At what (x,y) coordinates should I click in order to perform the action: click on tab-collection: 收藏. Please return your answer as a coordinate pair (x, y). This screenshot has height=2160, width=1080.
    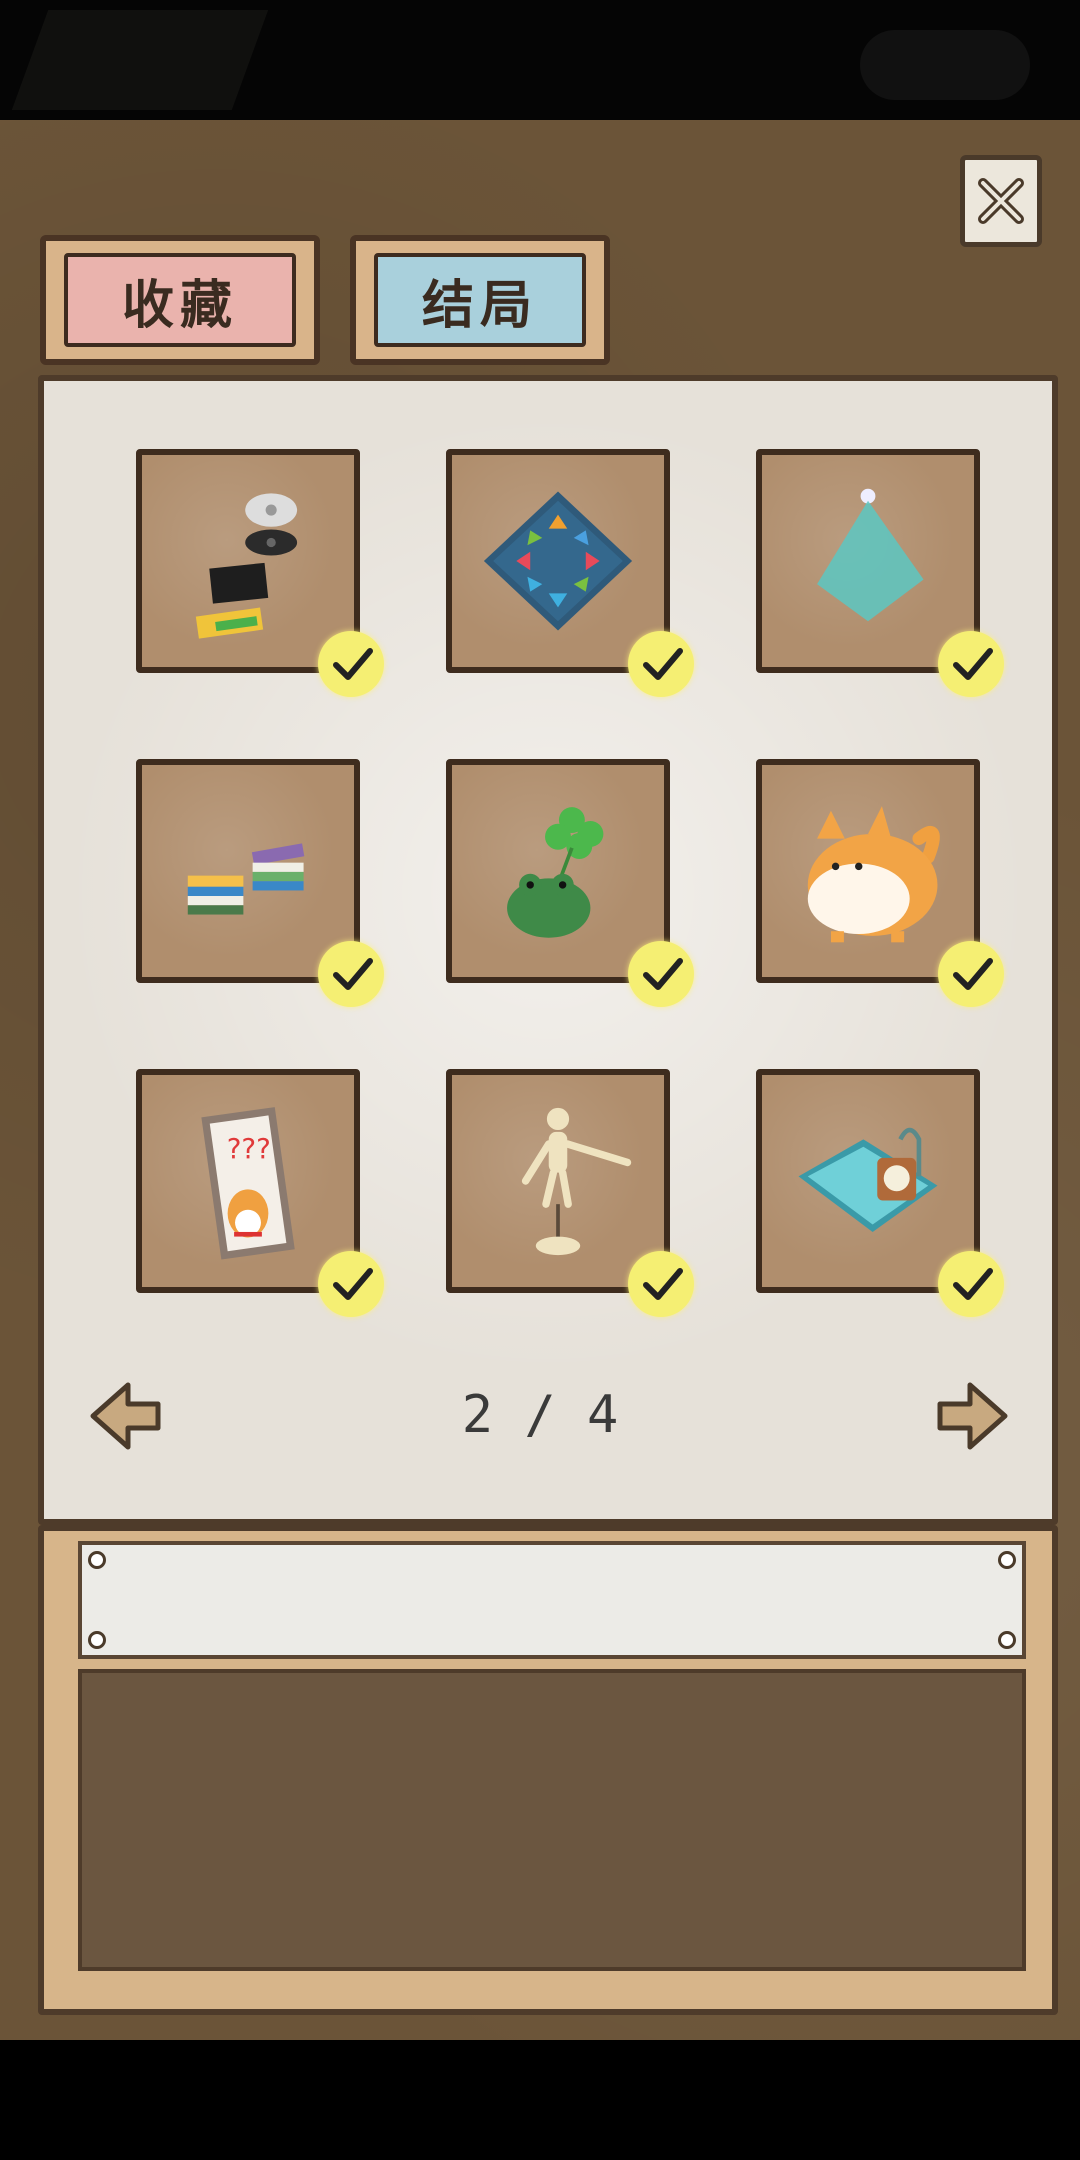
    Looking at the image, I should click on (180, 300).